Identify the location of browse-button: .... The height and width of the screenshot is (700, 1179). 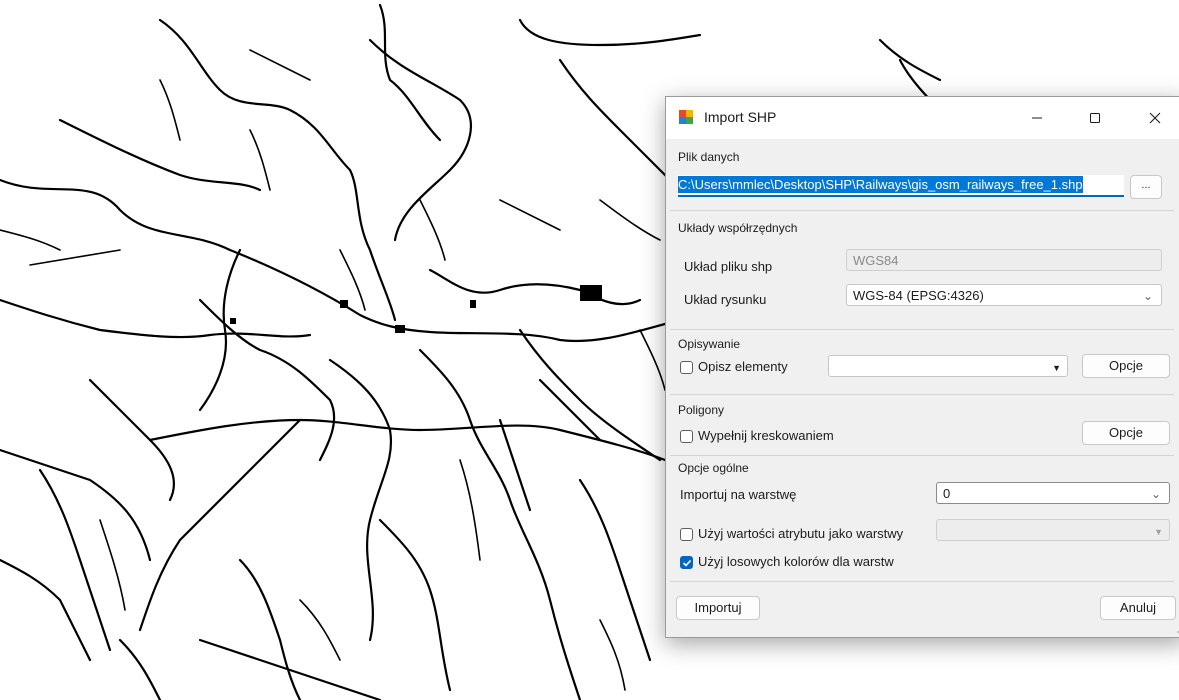
(1146, 187).